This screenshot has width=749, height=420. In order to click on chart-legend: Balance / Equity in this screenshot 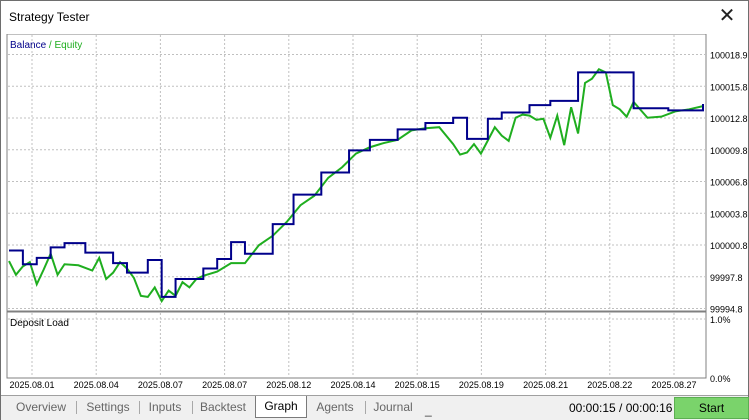, I will do `click(46, 45)`.